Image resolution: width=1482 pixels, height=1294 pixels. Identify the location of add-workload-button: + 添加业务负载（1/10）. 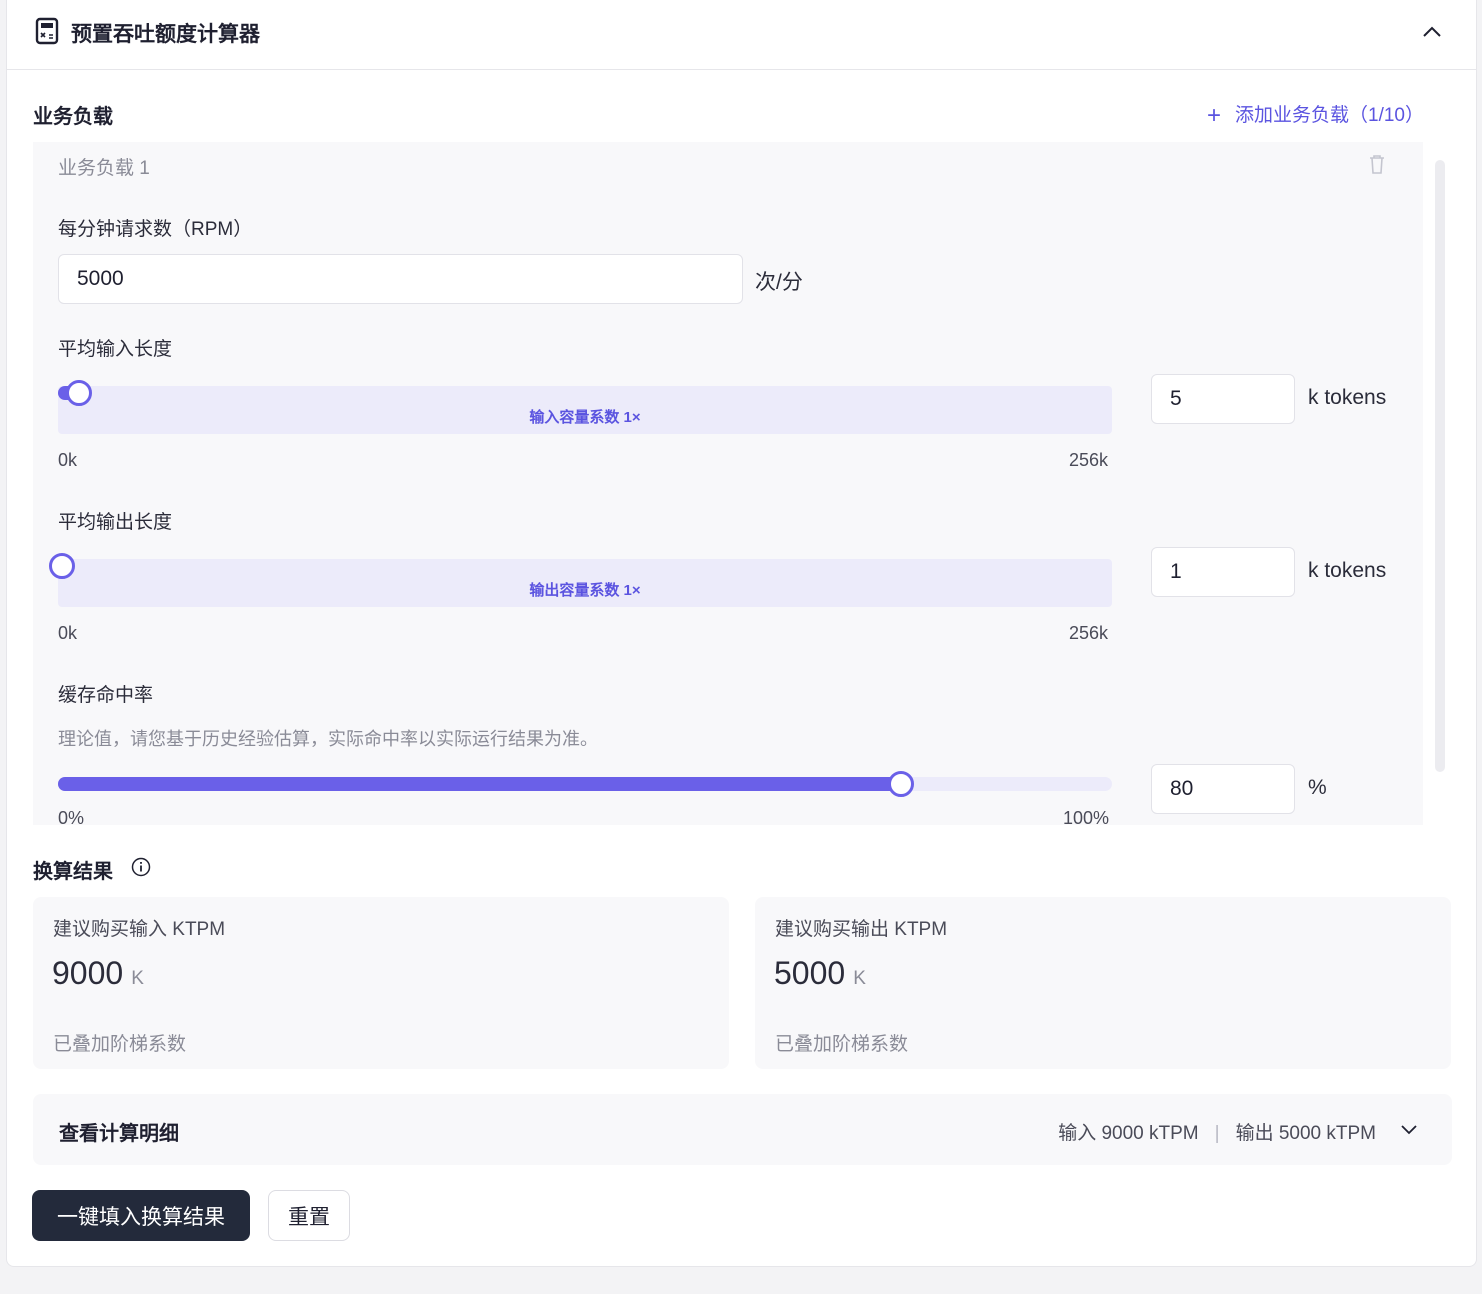
(1315, 115).